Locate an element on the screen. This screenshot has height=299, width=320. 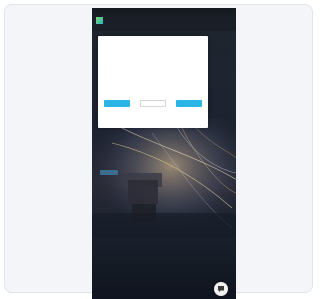
consent-button-row is located at coordinates (153, 103).